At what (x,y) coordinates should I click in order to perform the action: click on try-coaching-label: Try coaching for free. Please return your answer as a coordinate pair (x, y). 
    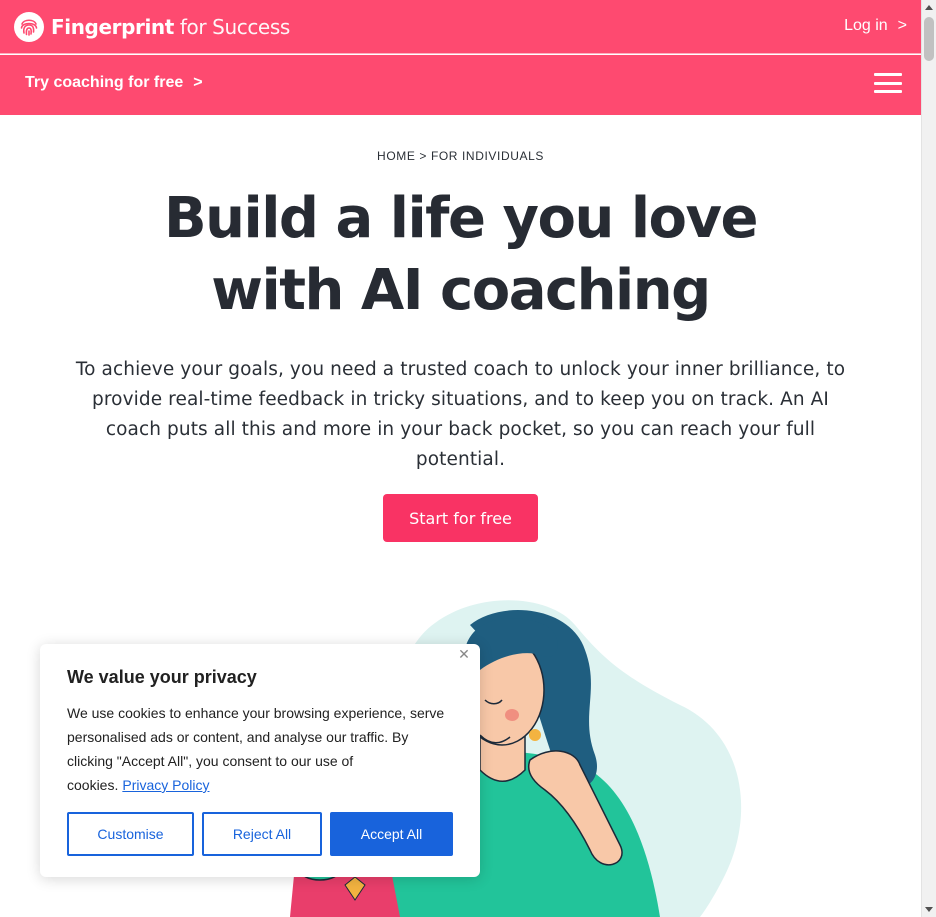
    Looking at the image, I should click on (104, 82).